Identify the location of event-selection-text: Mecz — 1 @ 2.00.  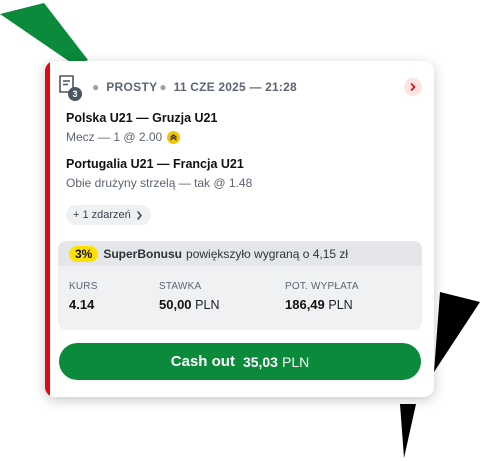
(114, 137).